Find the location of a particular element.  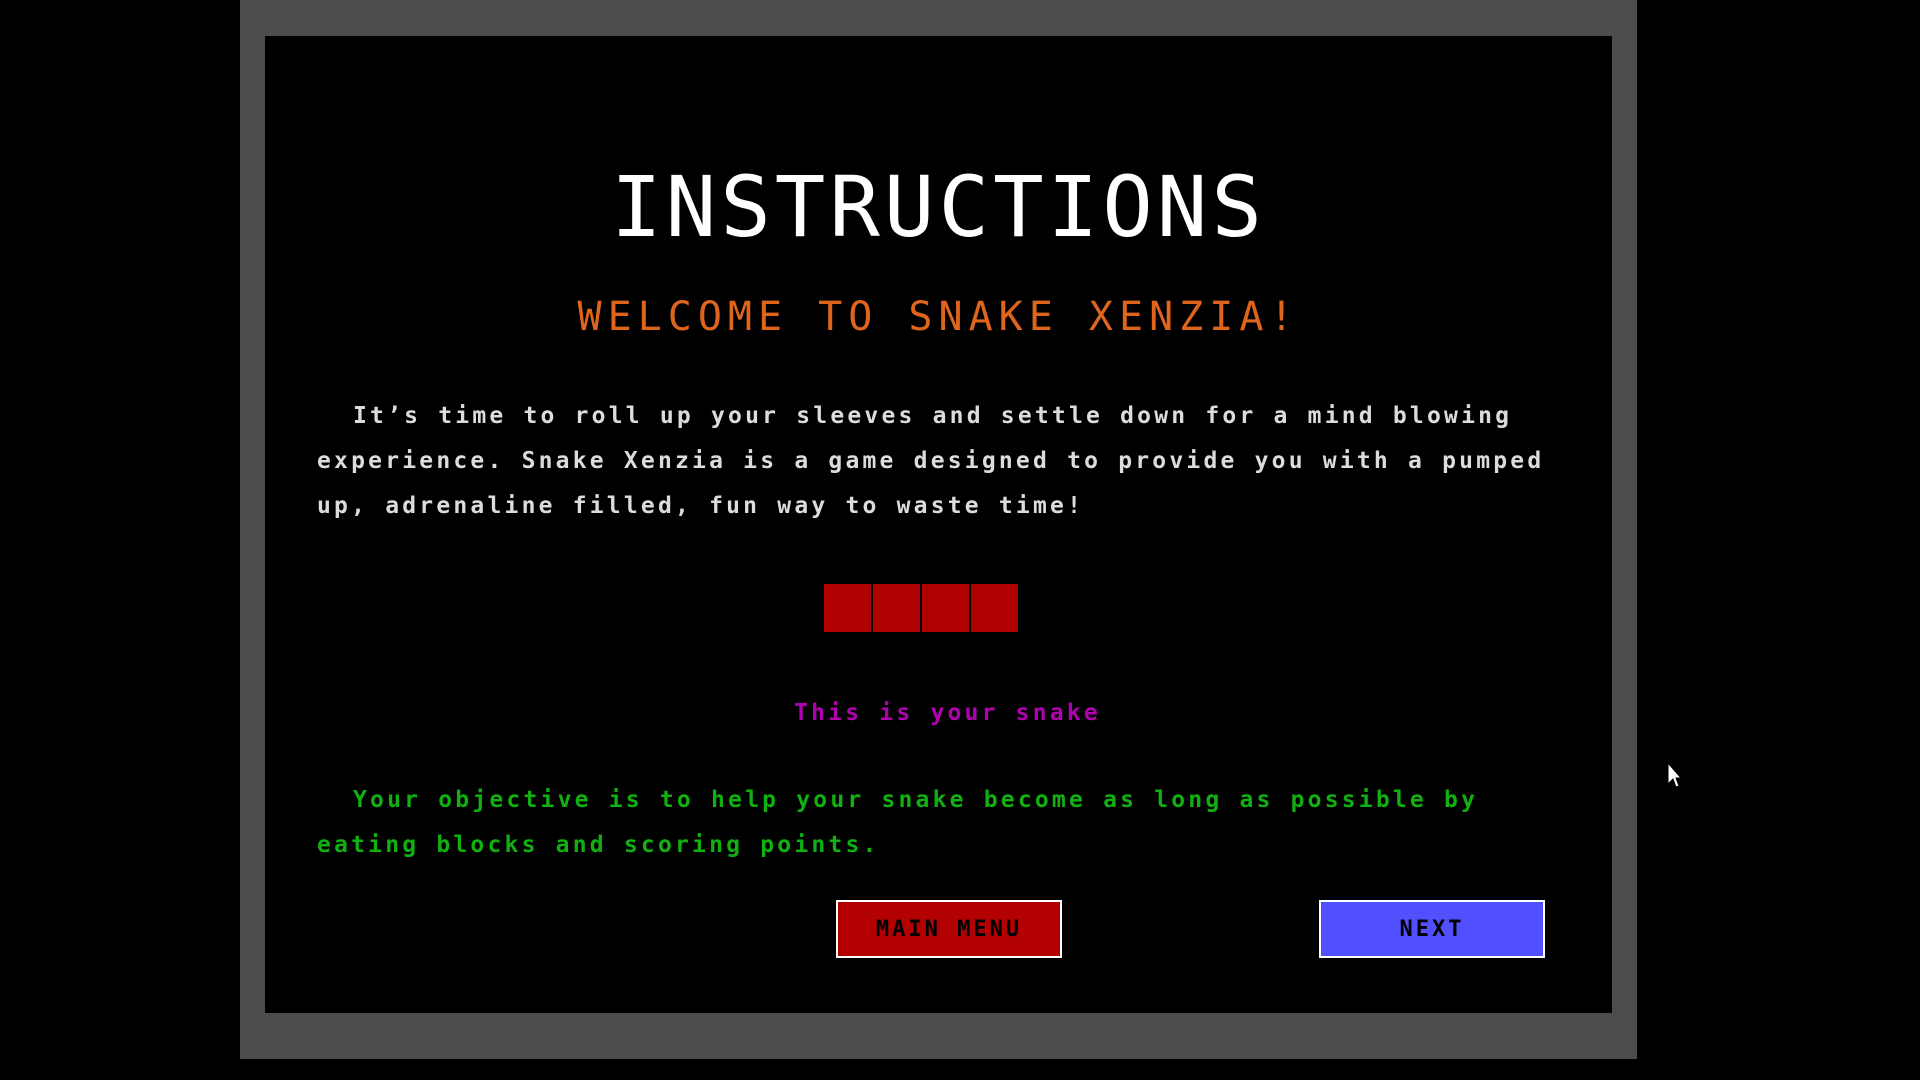

snake-illustration is located at coordinates (921, 608).